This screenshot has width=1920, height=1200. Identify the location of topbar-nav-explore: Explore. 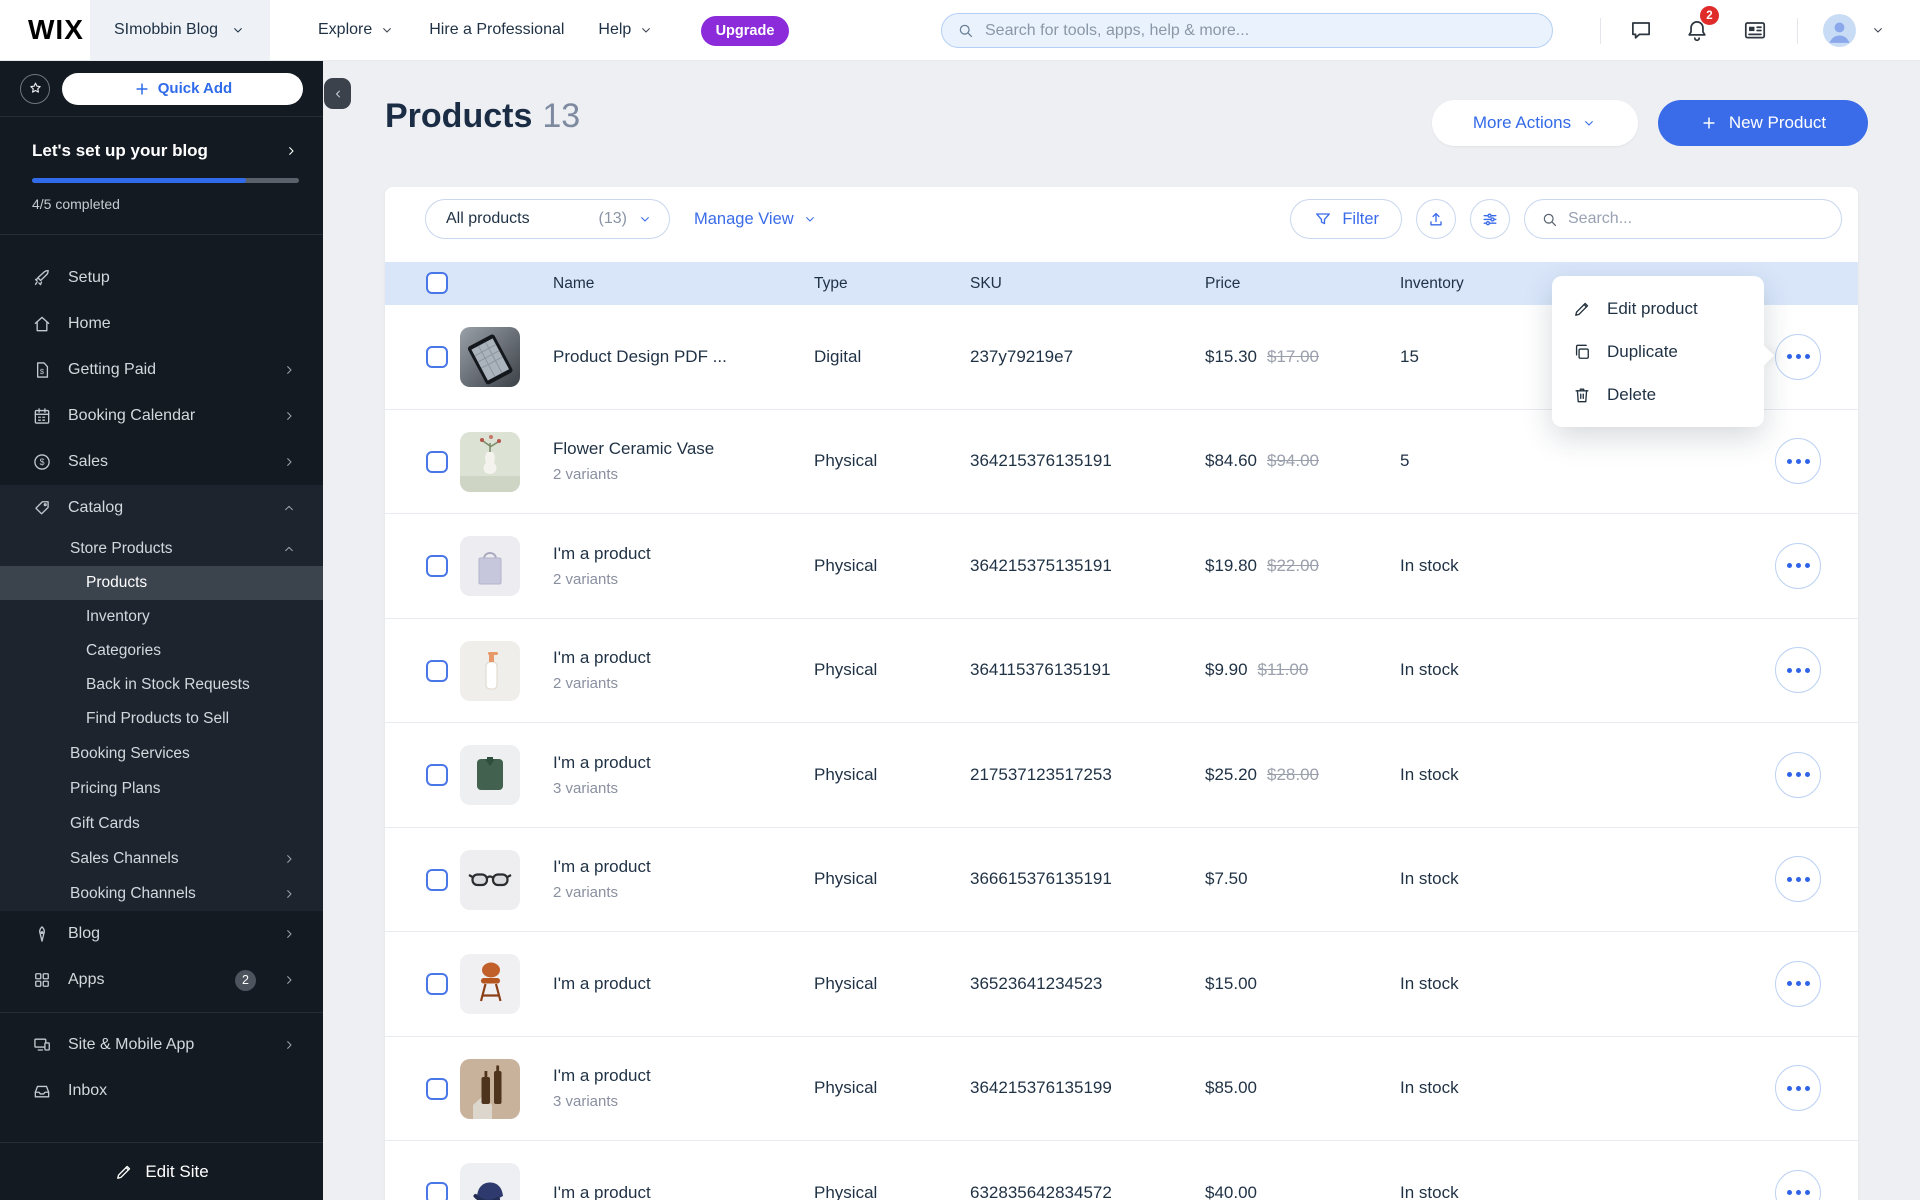
(356, 30).